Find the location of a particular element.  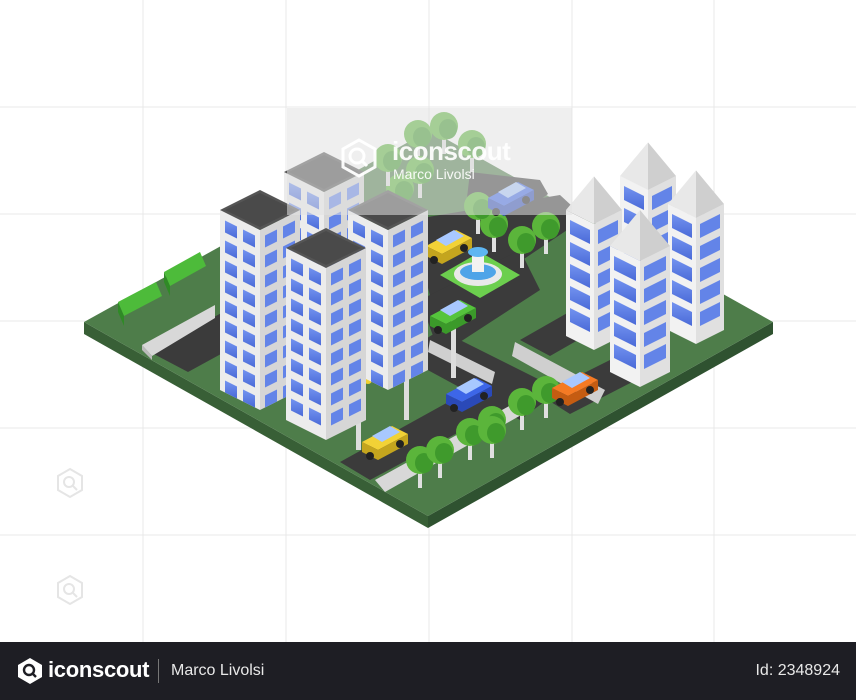

footer-bar: iconscout Marco Livolsi Id: 2348924 is located at coordinates (428, 671).